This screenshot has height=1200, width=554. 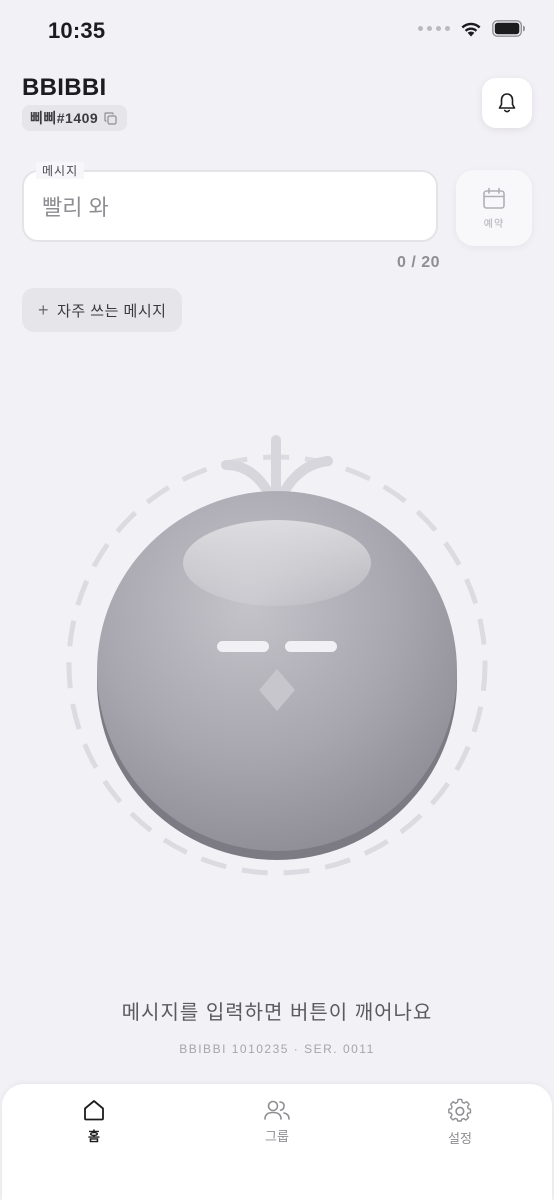 What do you see at coordinates (110, 118) in the screenshot?
I see `copy-icon` at bounding box center [110, 118].